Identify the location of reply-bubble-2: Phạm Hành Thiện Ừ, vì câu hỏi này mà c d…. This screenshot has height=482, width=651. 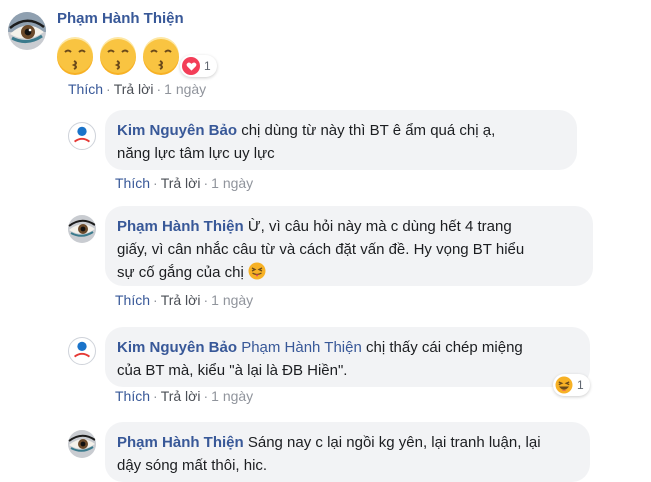
(349, 246).